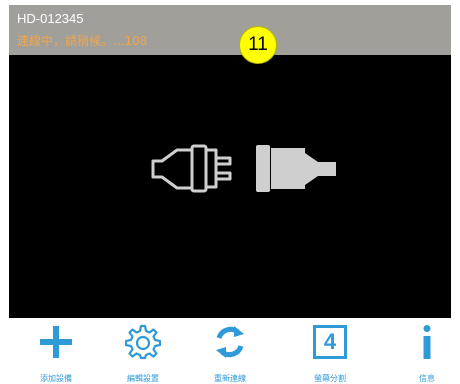 This screenshot has height=384, width=460. Describe the element at coordinates (230, 378) in the screenshot. I see `reconnect-label: 重新連線` at that location.